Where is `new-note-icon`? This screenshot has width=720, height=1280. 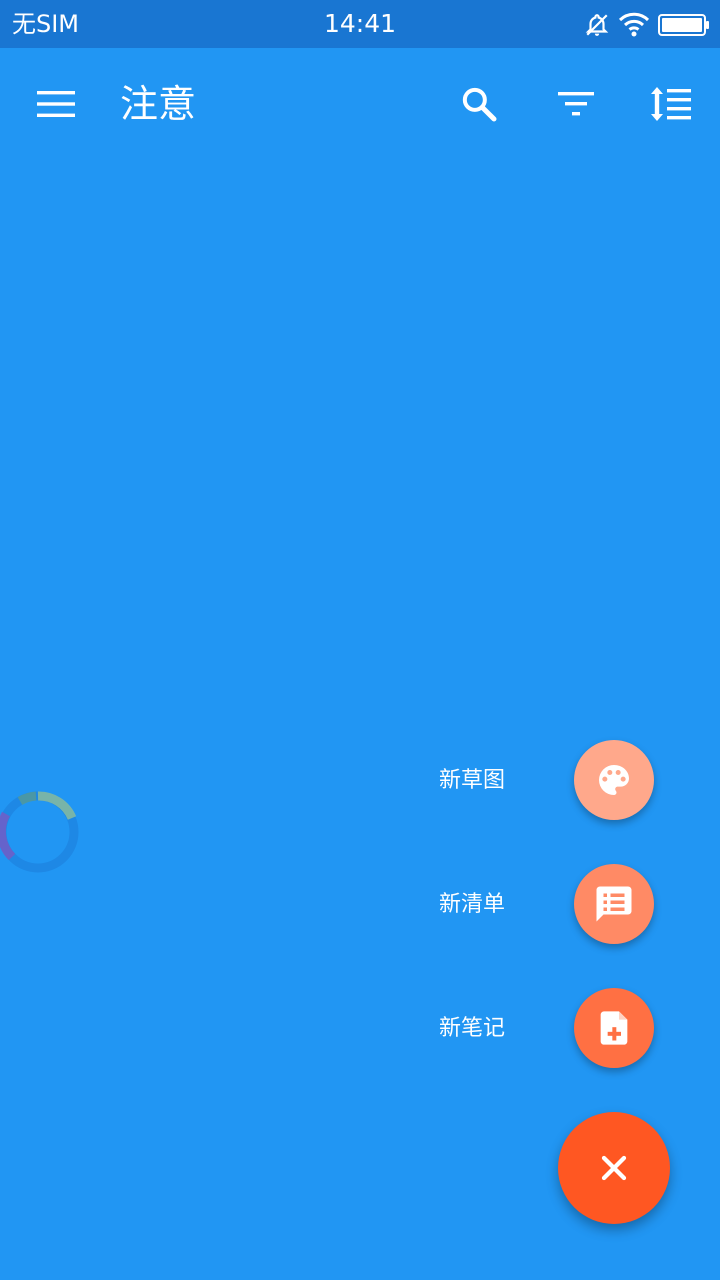
new-note-icon is located at coordinates (614, 1028).